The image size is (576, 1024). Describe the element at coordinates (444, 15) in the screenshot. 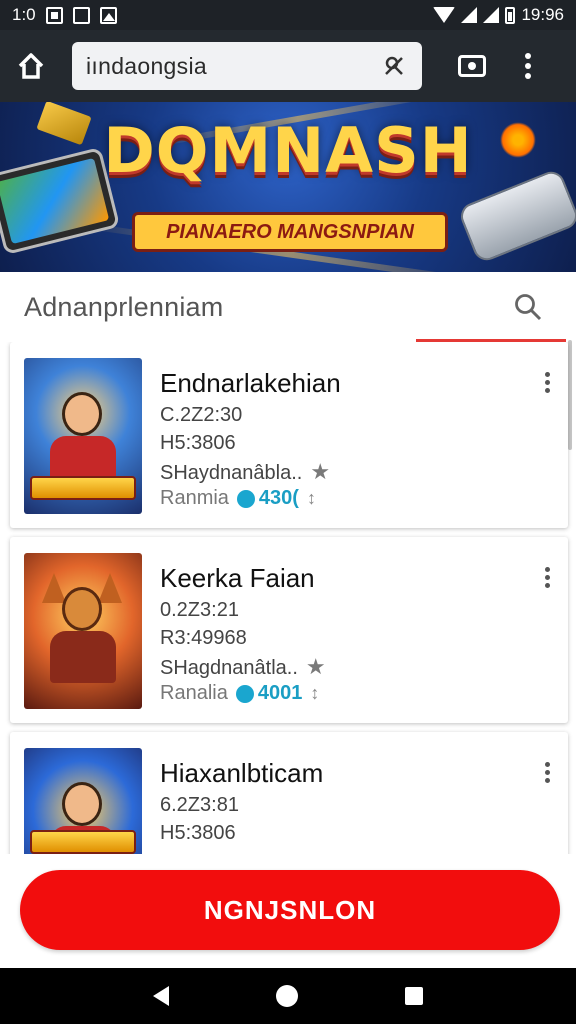

I see `wifi-icon` at that location.